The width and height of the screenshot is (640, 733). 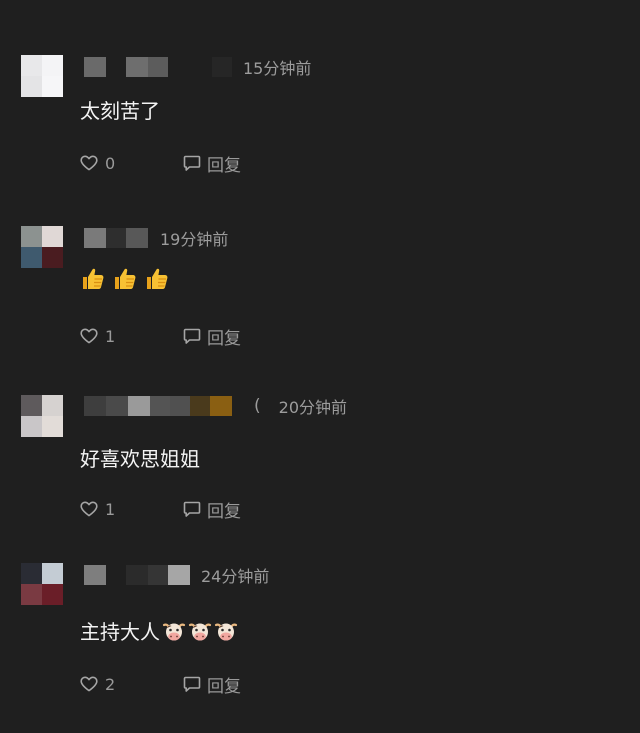 What do you see at coordinates (110, 163) in the screenshot?
I see `like-count: 0` at bounding box center [110, 163].